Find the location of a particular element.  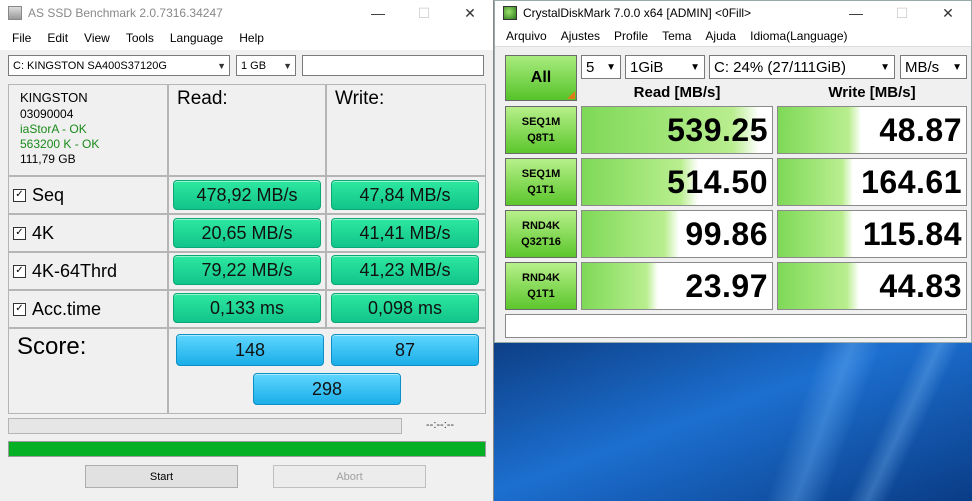

unit-select-value: MB/s is located at coordinates (922, 67).